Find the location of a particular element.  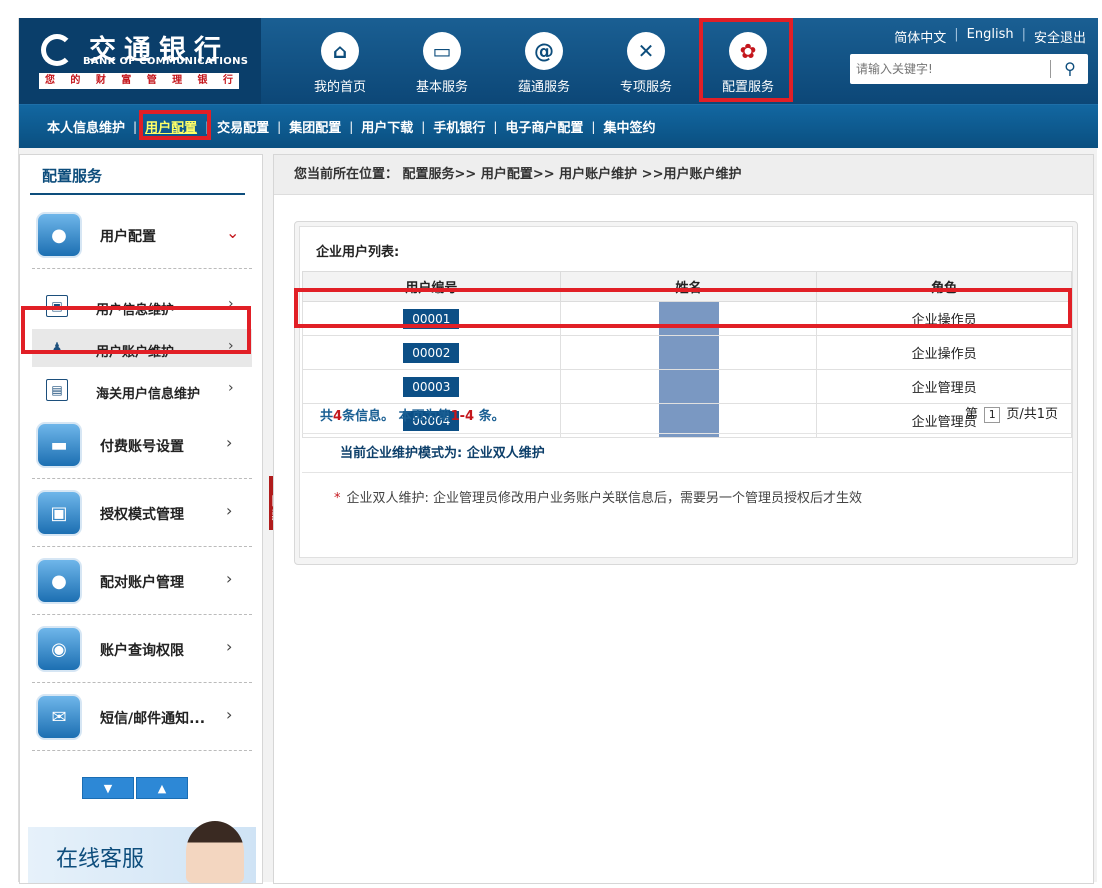

slogan-char: 富 is located at coordinates (126, 80).